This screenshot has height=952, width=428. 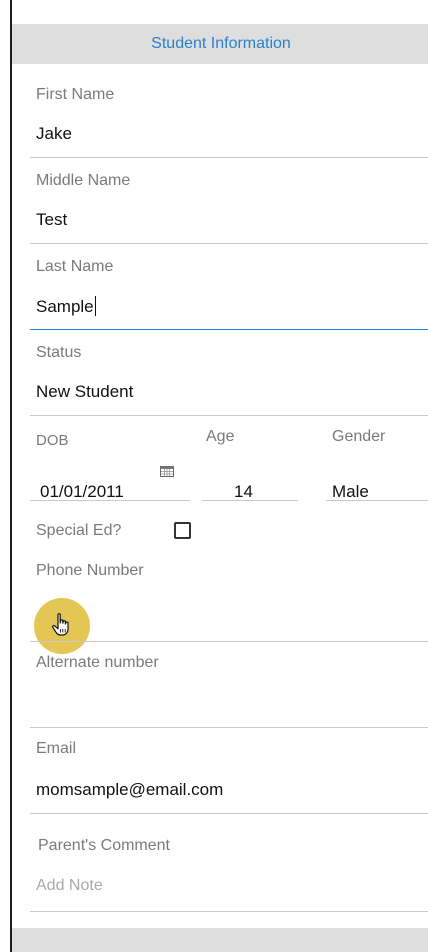 I want to click on email-label: Email, so click(x=56, y=748).